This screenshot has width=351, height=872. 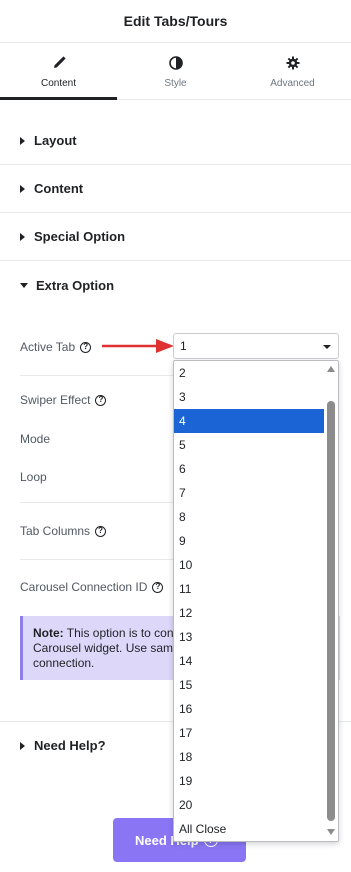 I want to click on dropdown-option: 18, so click(x=249, y=757).